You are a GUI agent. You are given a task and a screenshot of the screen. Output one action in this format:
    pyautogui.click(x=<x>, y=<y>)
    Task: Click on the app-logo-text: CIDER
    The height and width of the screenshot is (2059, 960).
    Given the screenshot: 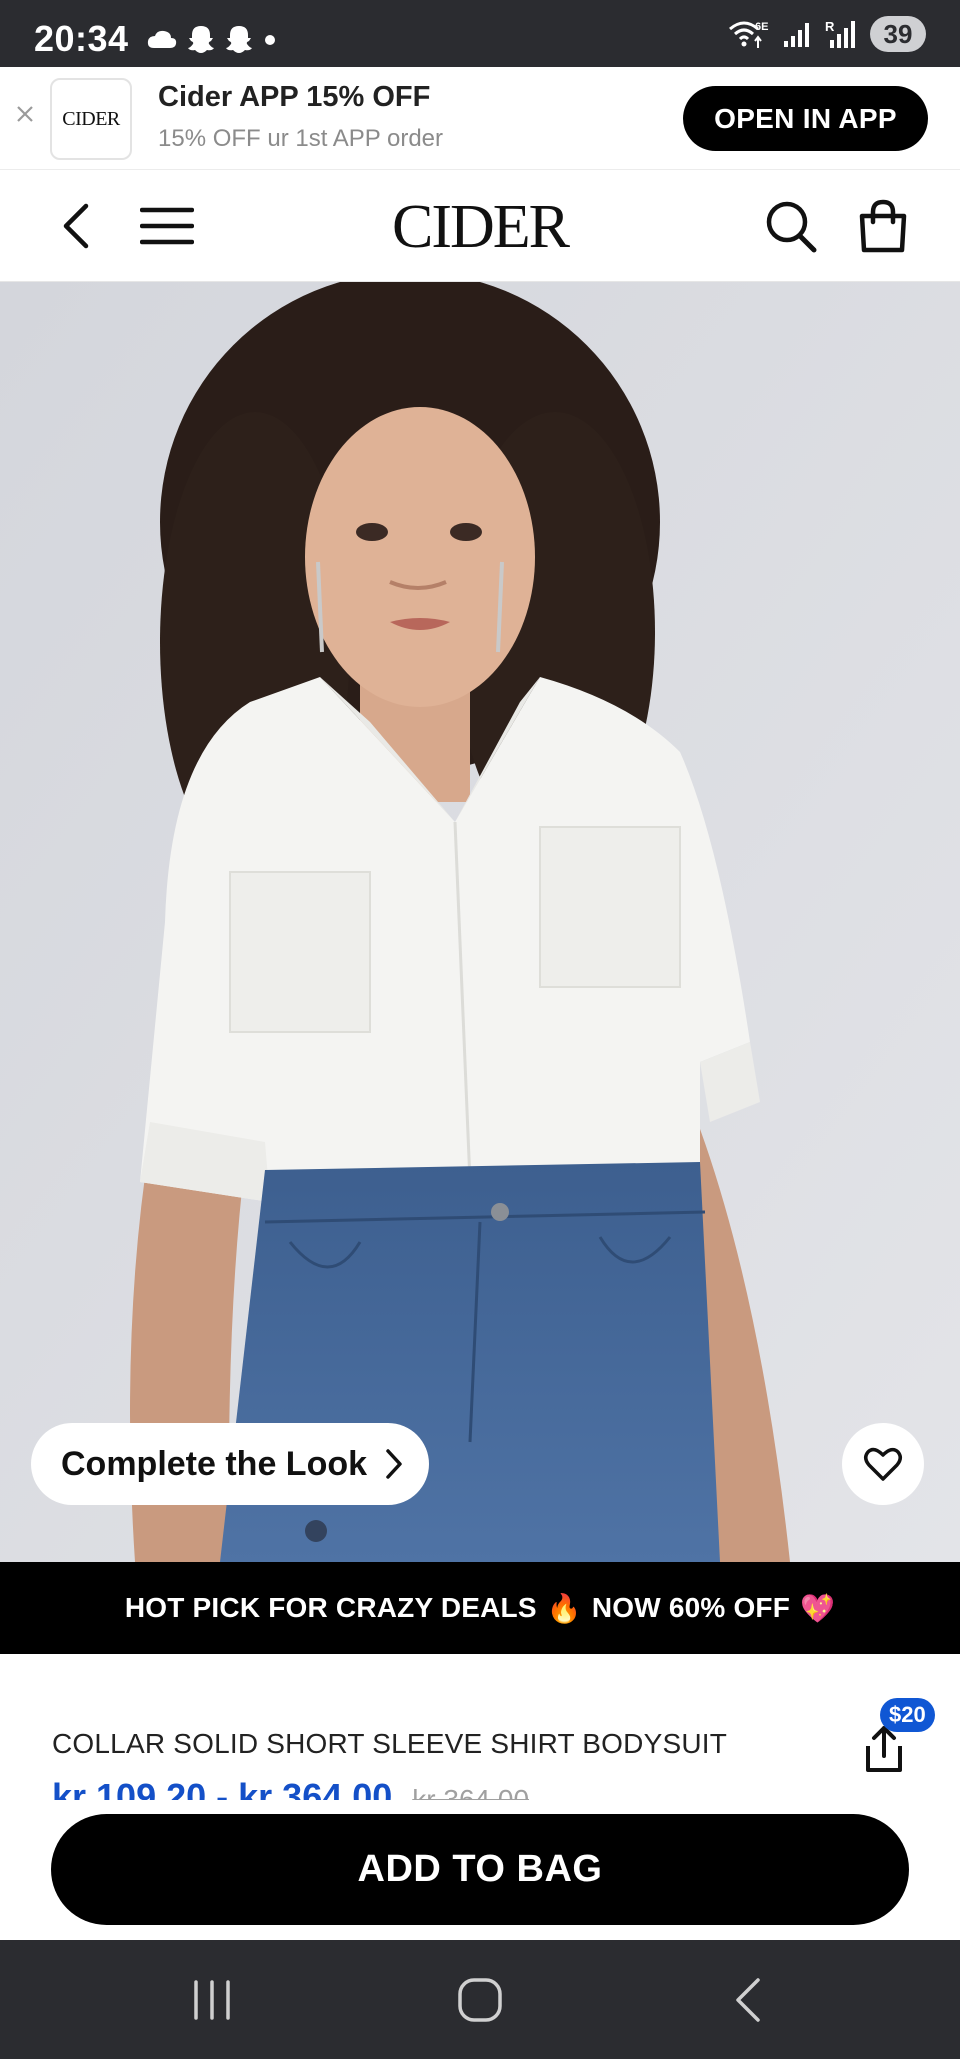 What is the action you would take?
    pyautogui.click(x=91, y=118)
    